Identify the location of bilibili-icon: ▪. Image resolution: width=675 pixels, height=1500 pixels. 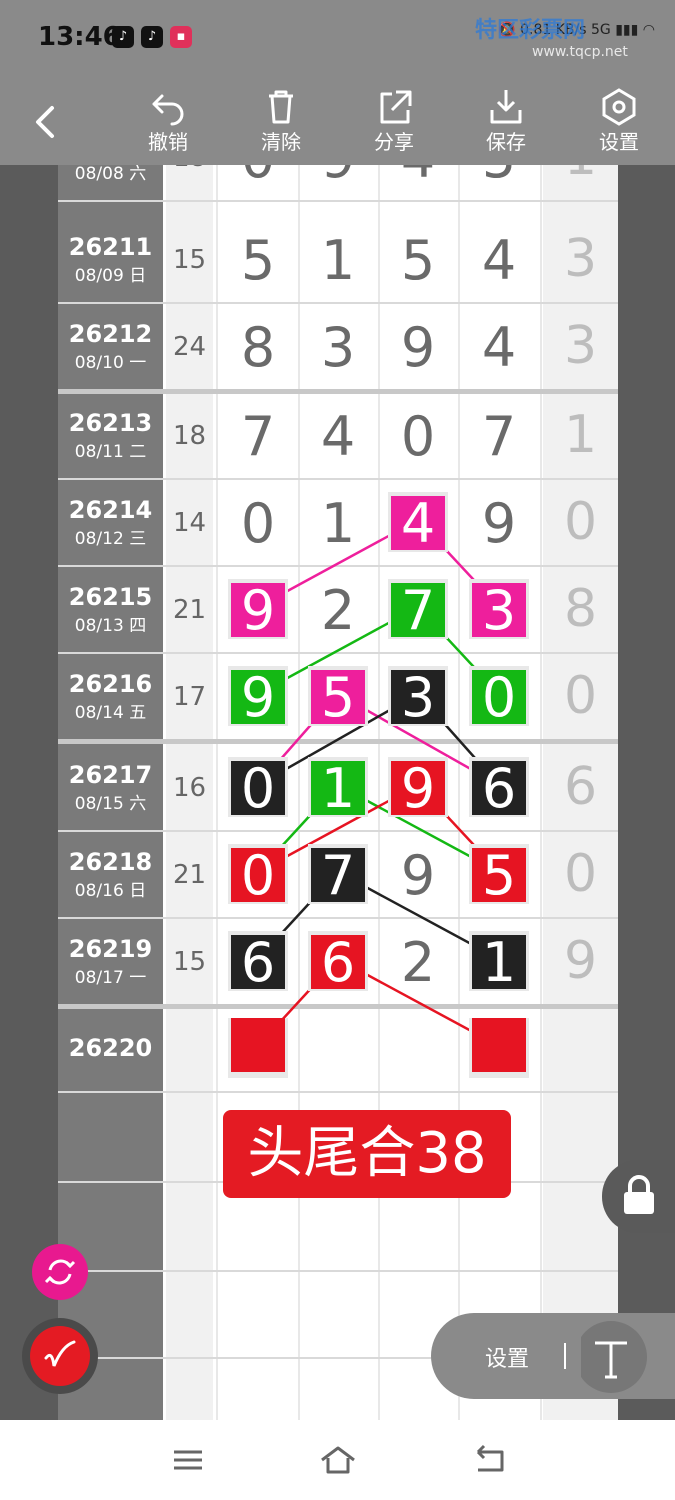
(181, 37).